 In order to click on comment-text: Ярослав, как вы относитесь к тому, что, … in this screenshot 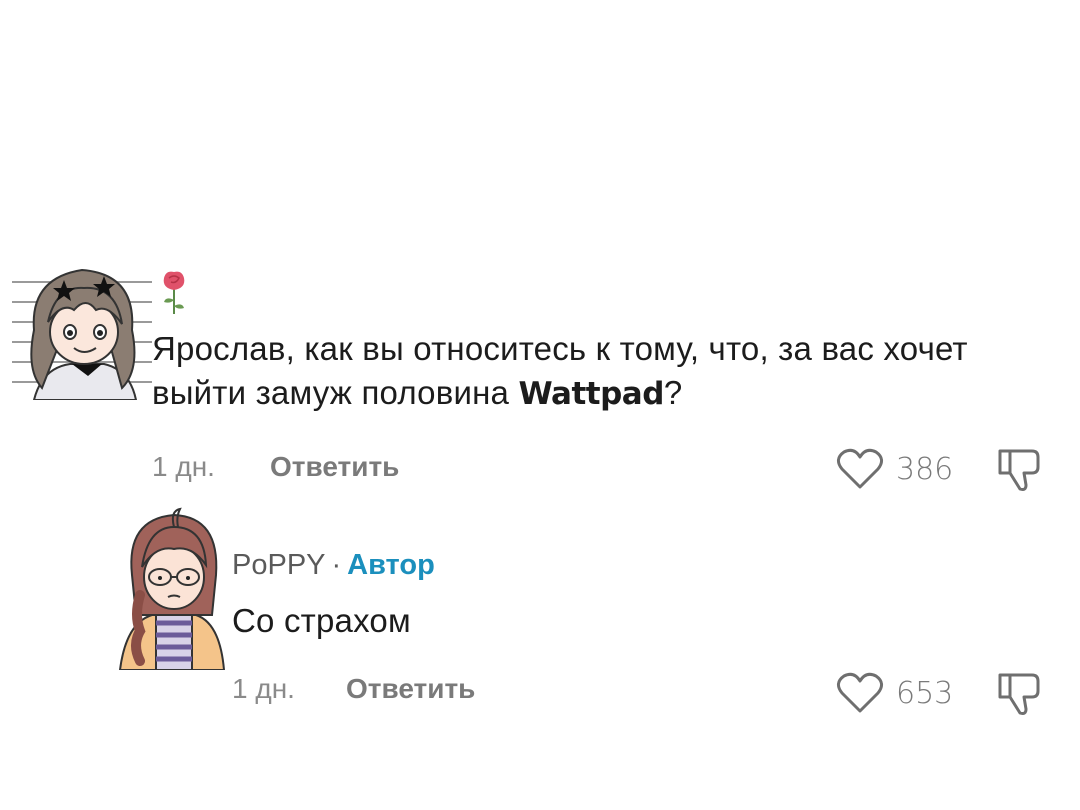, I will do `click(592, 371)`.